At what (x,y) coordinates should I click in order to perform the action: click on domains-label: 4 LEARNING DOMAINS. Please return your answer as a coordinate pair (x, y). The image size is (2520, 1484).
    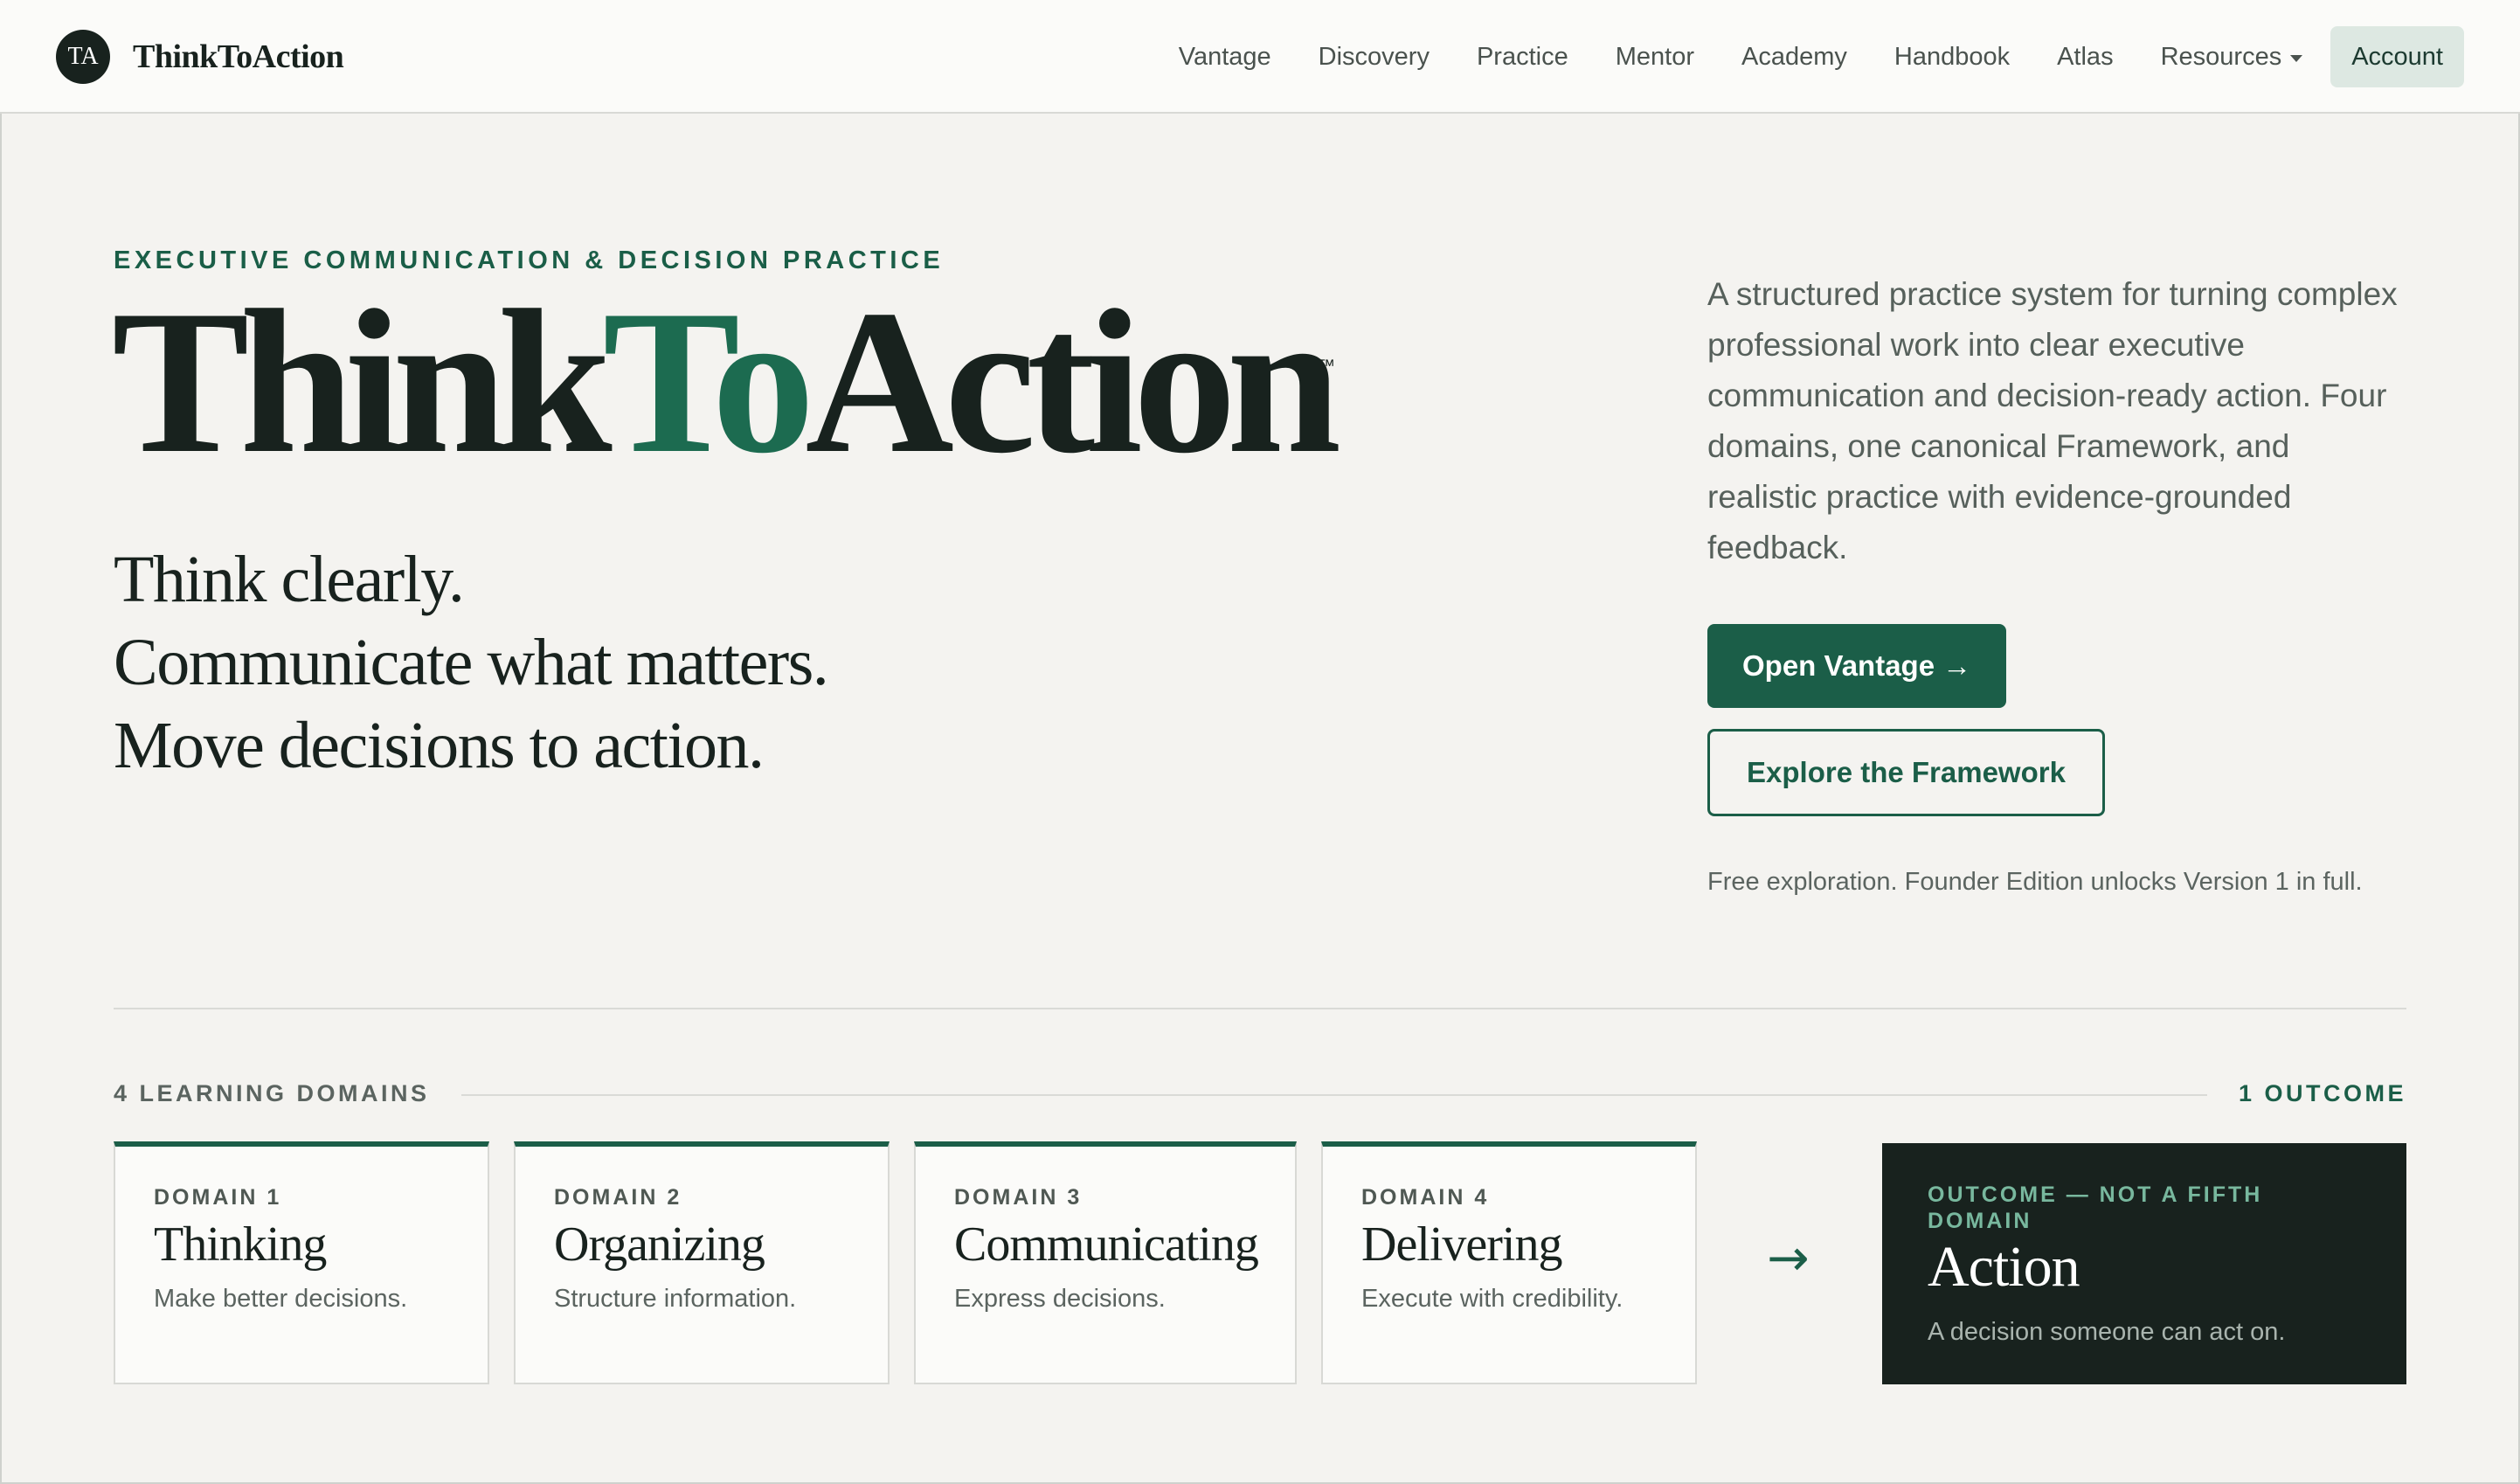
    Looking at the image, I should click on (272, 1093).